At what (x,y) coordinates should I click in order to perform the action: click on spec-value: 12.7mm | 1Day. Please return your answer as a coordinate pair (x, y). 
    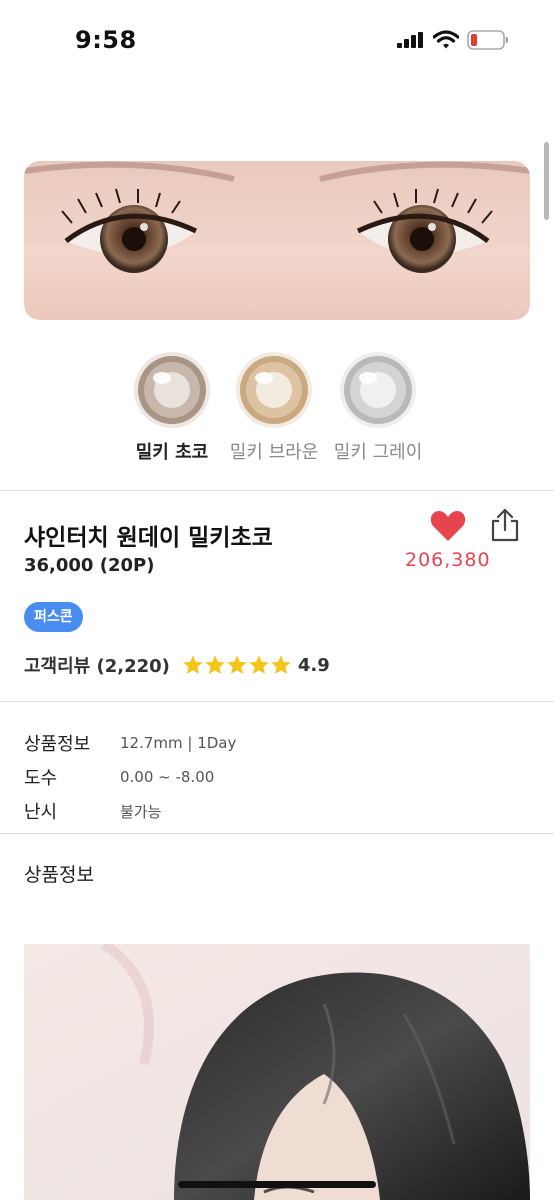
    Looking at the image, I should click on (178, 743).